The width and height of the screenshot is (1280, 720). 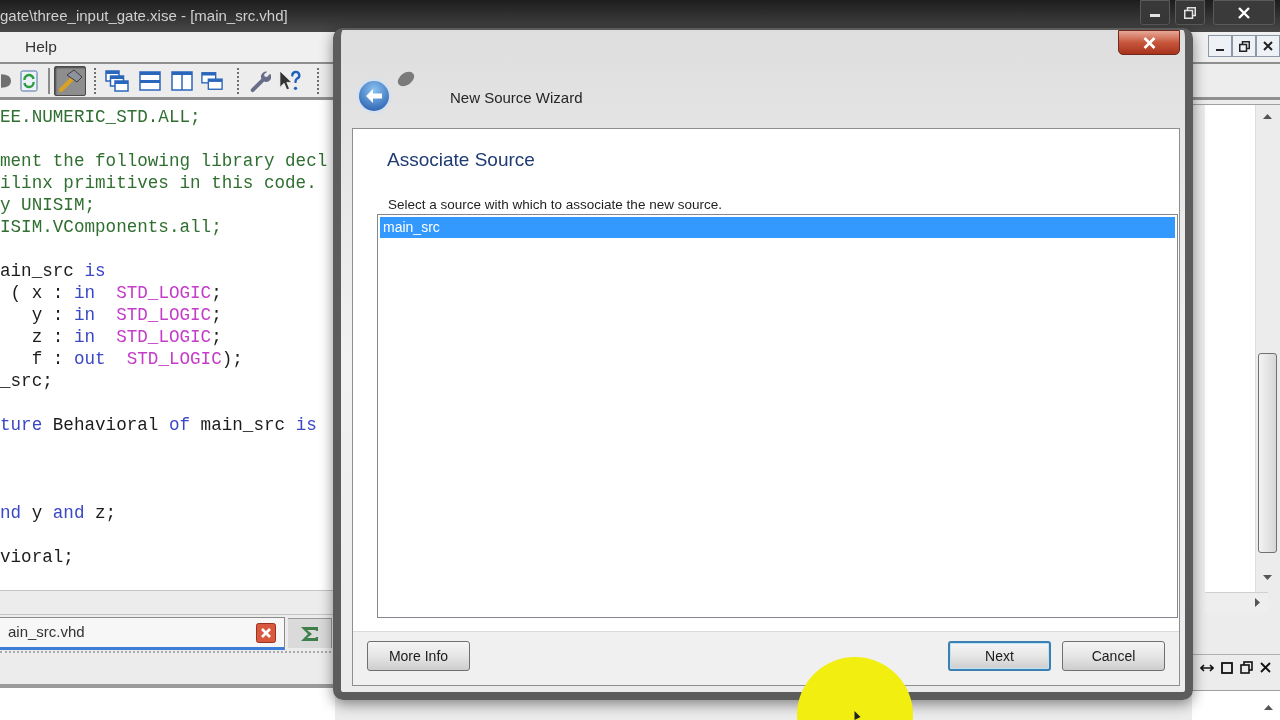 What do you see at coordinates (999, 656) in the screenshot?
I see `dialog-button: Next` at bounding box center [999, 656].